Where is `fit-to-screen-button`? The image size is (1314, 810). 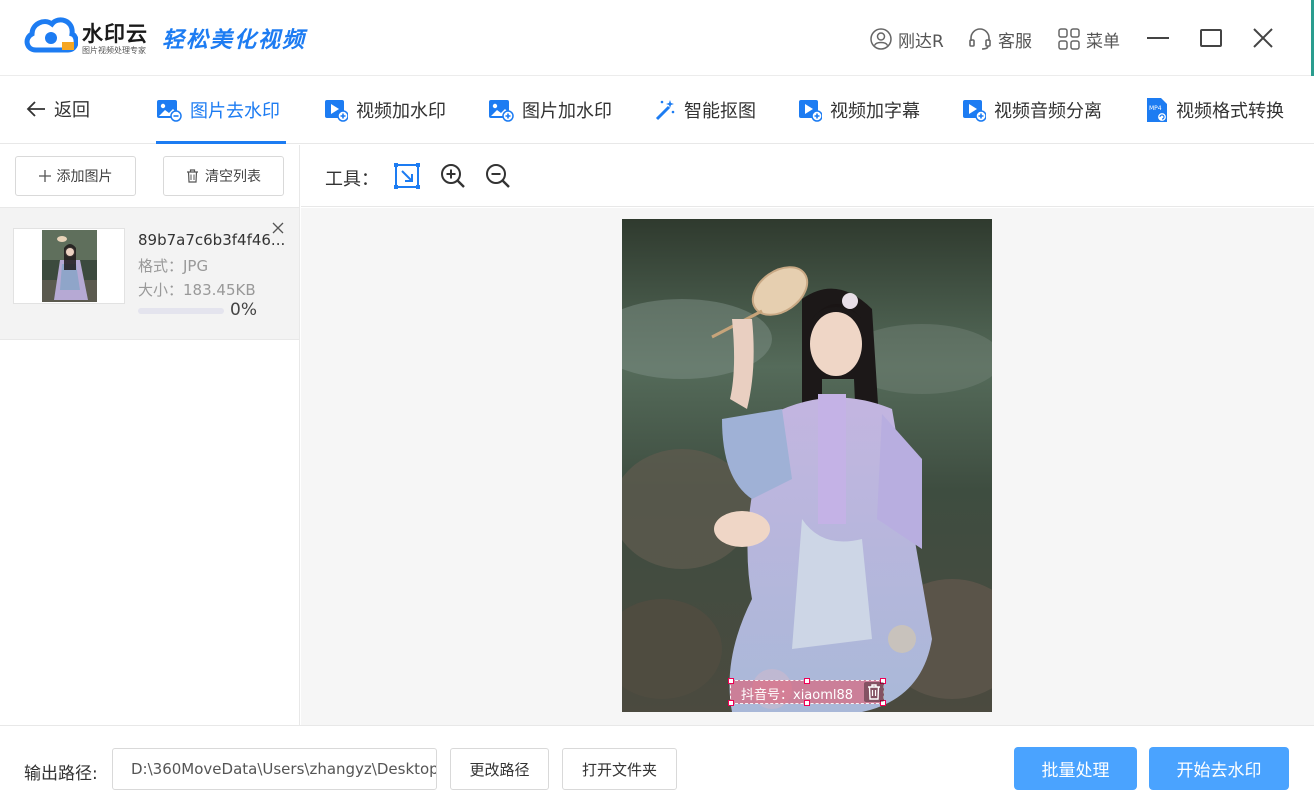
fit-to-screen-button is located at coordinates (407, 176).